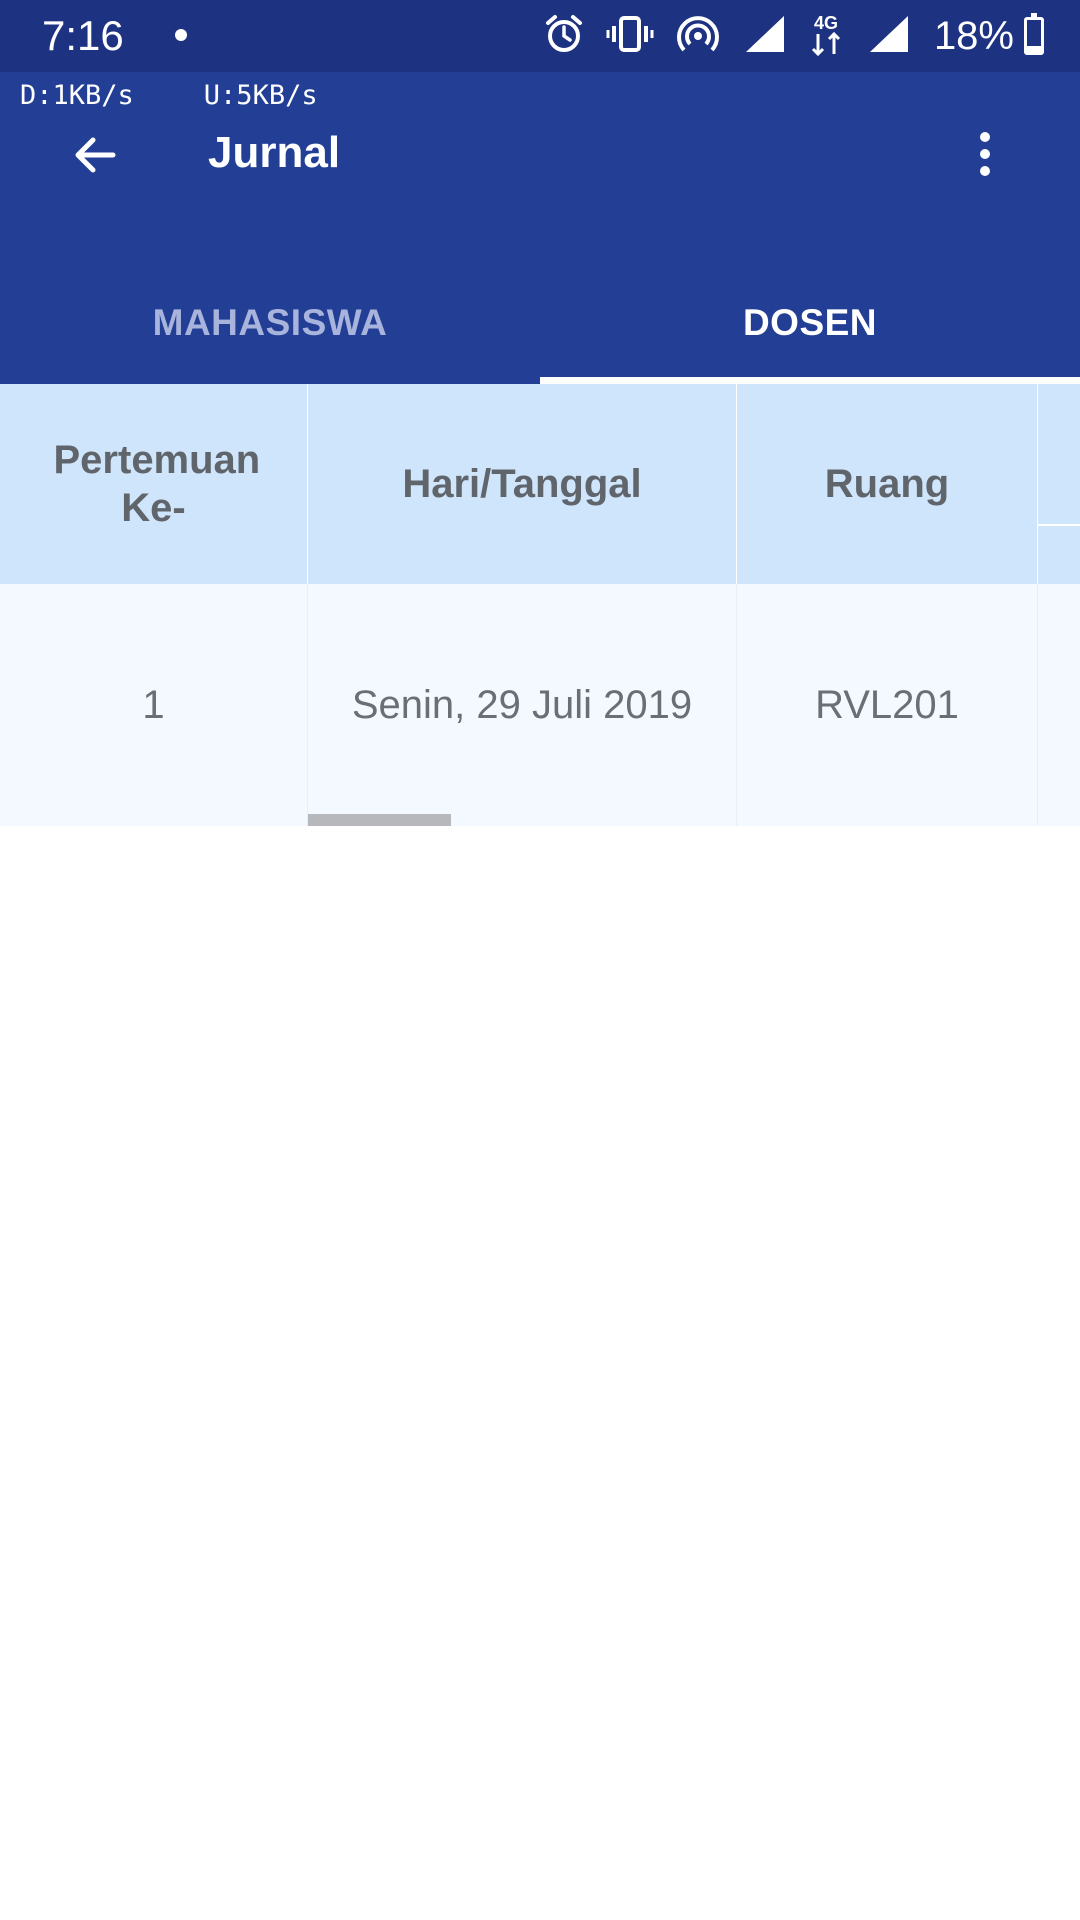 This screenshot has height=1920, width=1080. I want to click on active-tab-indicator, so click(810, 380).